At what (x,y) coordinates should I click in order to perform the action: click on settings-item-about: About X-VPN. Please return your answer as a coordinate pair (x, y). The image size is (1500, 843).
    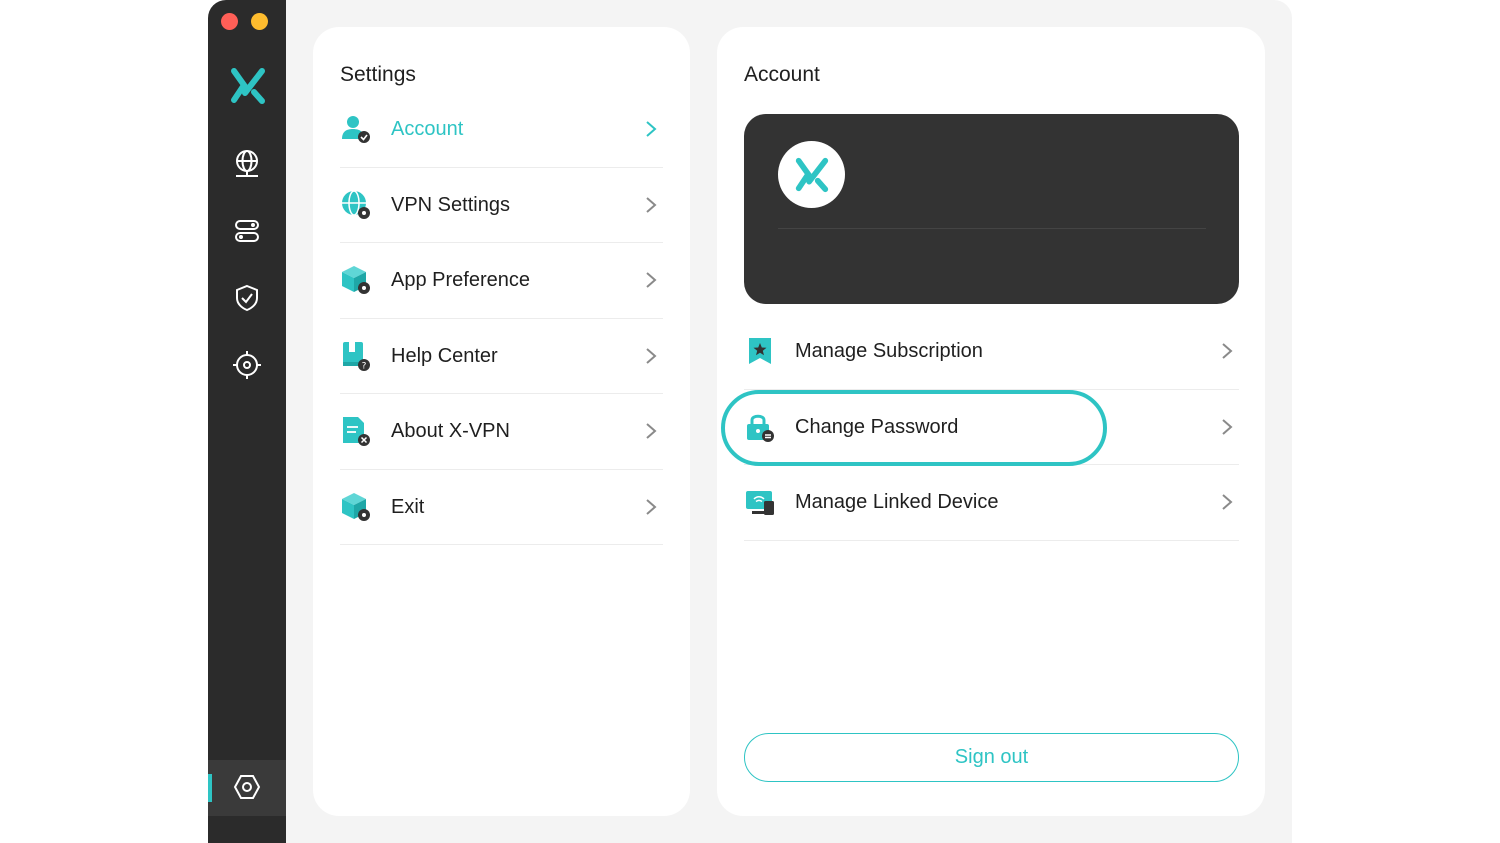
    Looking at the image, I should click on (501, 432).